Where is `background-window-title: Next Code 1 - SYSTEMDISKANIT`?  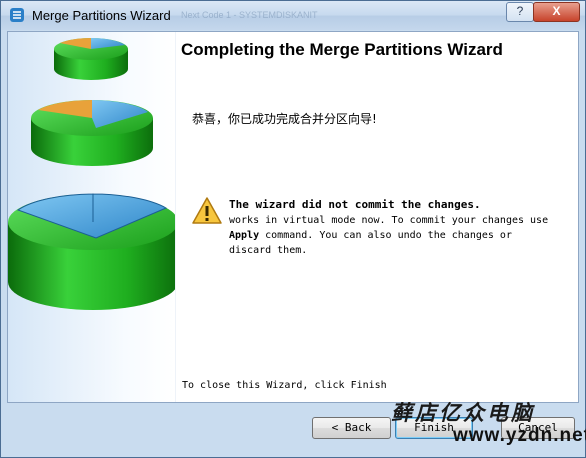
background-window-title: Next Code 1 - SYSTEMDISKANIT is located at coordinates (249, 15).